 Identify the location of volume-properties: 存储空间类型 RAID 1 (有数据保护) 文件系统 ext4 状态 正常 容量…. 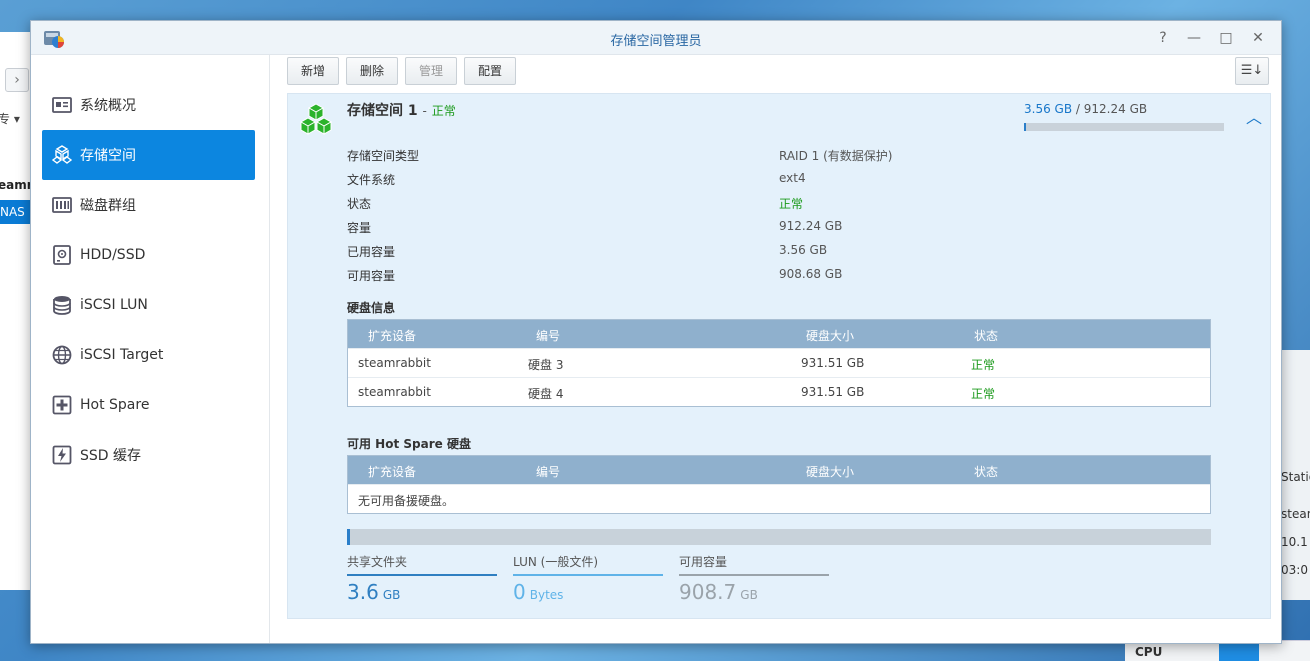
(697, 219).